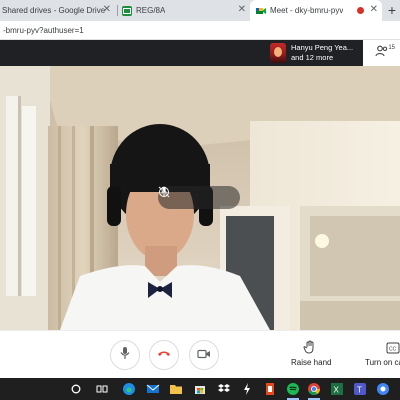 The width and height of the screenshot is (400, 400). I want to click on svg-text: X, so click(337, 390).